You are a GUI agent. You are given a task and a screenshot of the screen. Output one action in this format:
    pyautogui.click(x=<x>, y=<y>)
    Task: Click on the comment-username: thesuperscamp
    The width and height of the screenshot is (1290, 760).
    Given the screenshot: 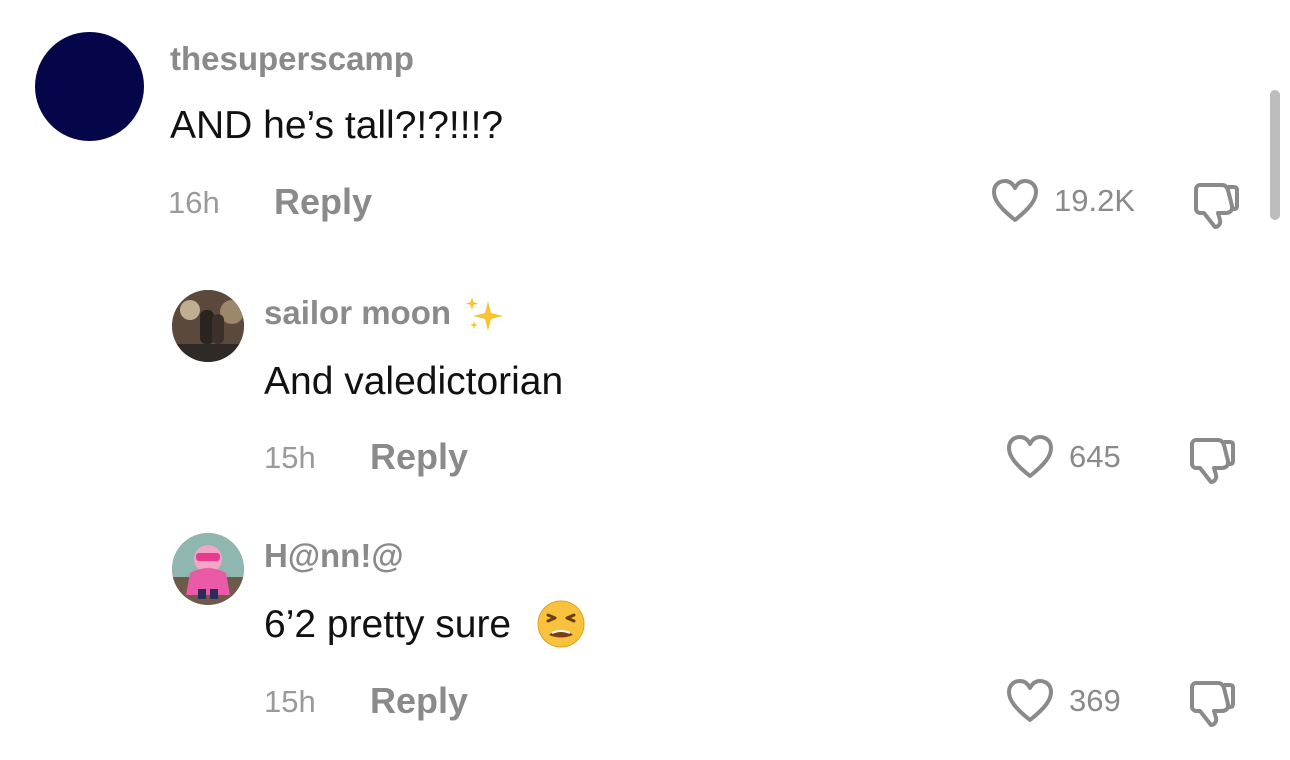 What is the action you would take?
    pyautogui.click(x=292, y=59)
    